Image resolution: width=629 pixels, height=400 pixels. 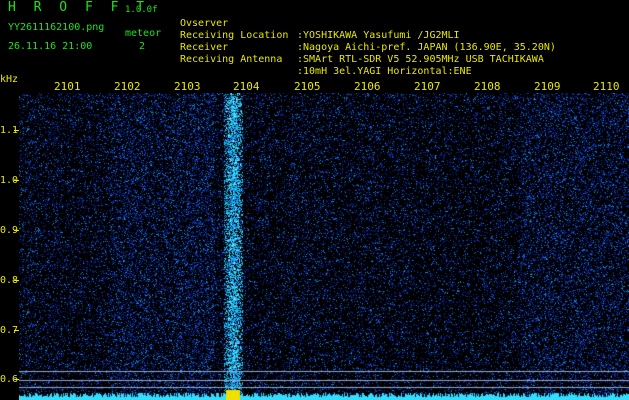 I want to click on counter-value: 2, so click(x=142, y=46).